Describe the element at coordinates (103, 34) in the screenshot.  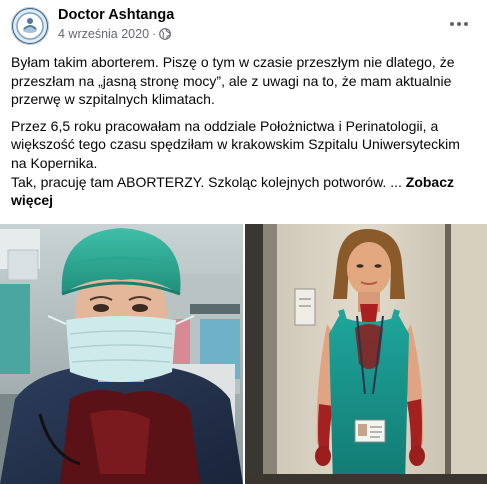
I see `post-date: 4 września 2020` at that location.